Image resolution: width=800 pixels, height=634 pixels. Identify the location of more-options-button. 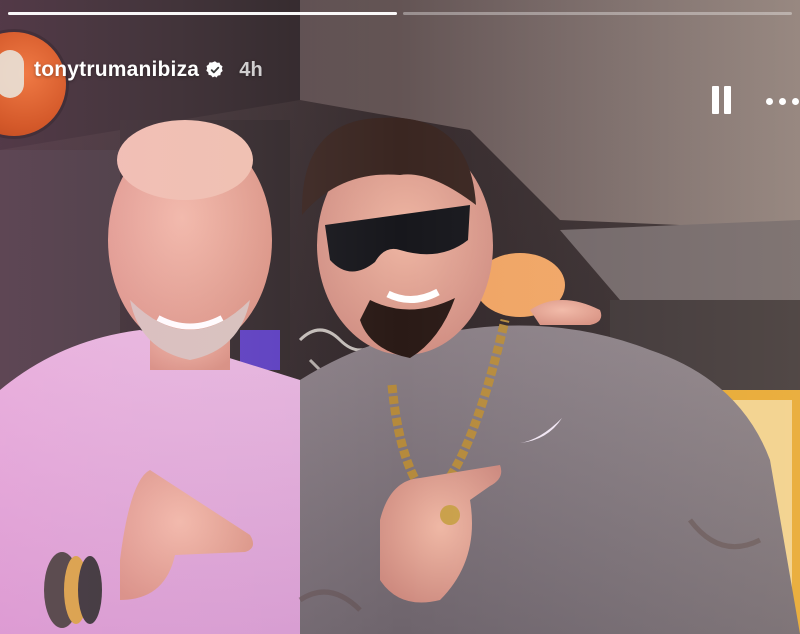
(783, 101).